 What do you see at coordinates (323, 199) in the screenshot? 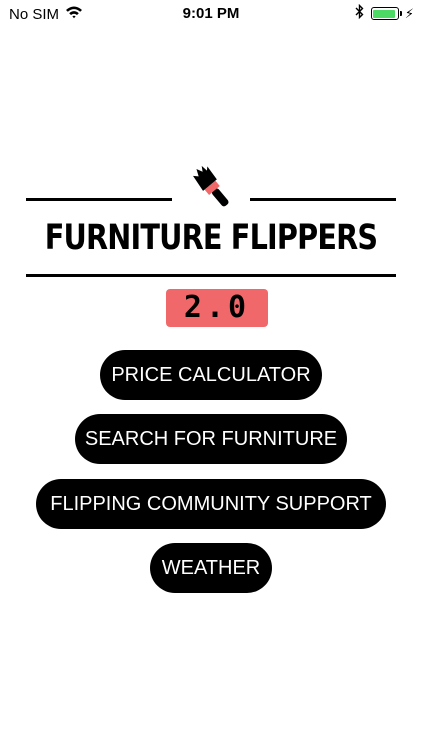
I see `logo-rule-top-right` at bounding box center [323, 199].